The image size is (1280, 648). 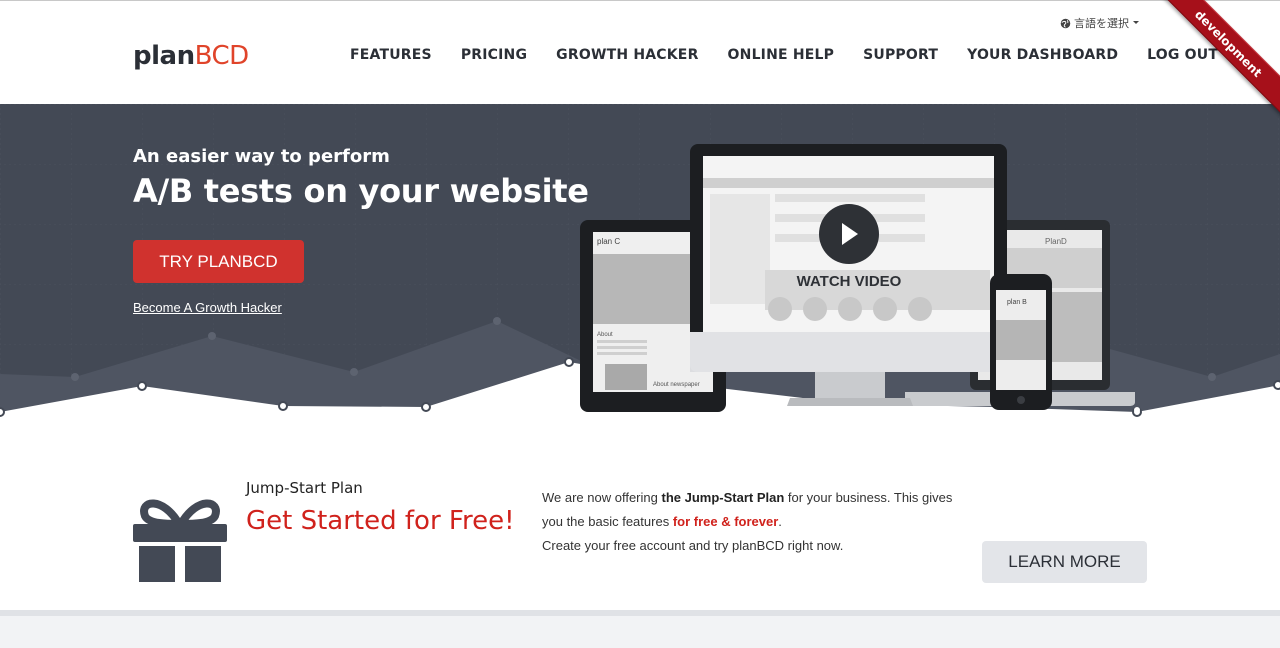 I want to click on ribbon-label: development, so click(x=1218, y=60).